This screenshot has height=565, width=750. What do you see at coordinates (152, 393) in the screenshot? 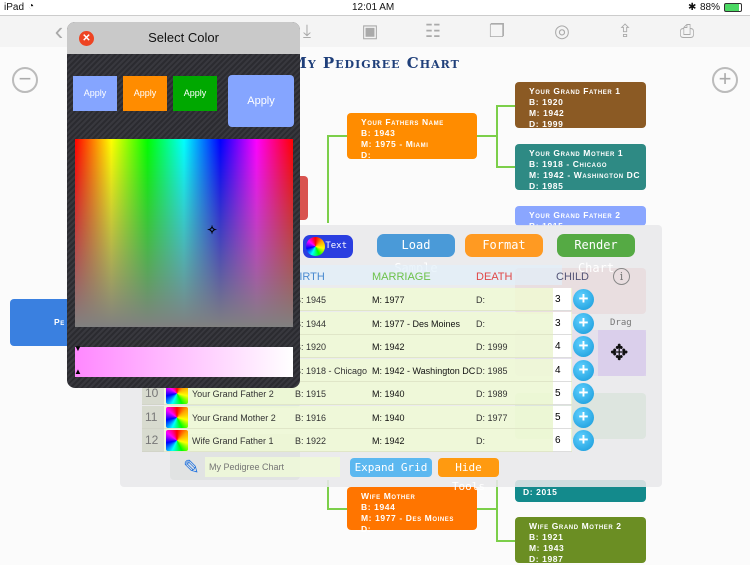
I see `row-number: 10` at bounding box center [152, 393].